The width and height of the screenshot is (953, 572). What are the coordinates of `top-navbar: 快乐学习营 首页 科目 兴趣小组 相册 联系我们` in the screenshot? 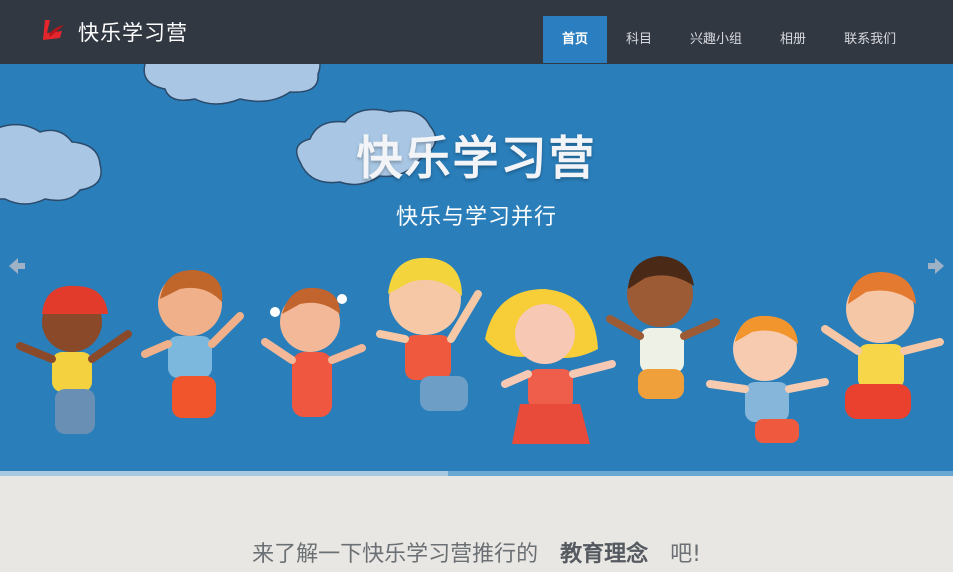 It's located at (476, 32).